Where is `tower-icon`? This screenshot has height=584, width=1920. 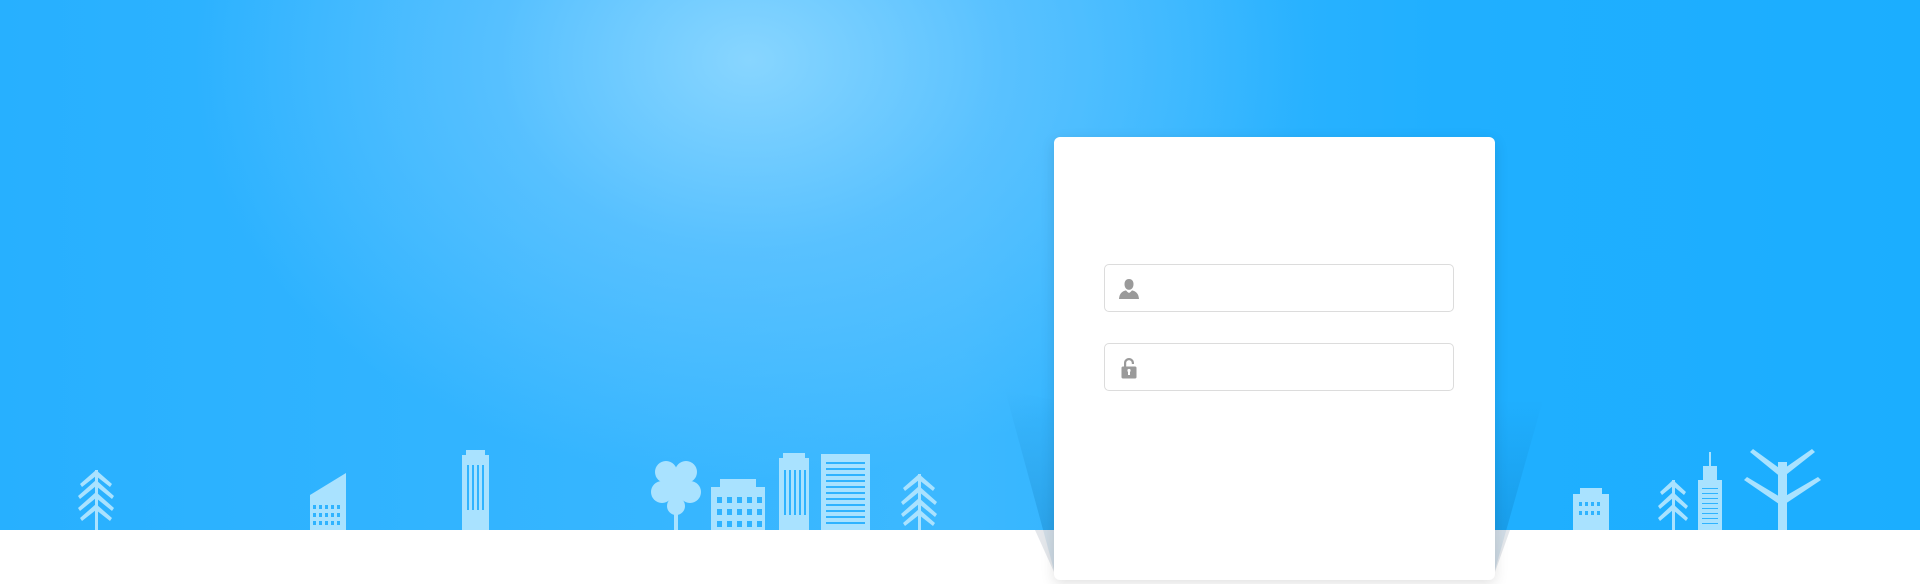
tower-icon is located at coordinates (475, 490).